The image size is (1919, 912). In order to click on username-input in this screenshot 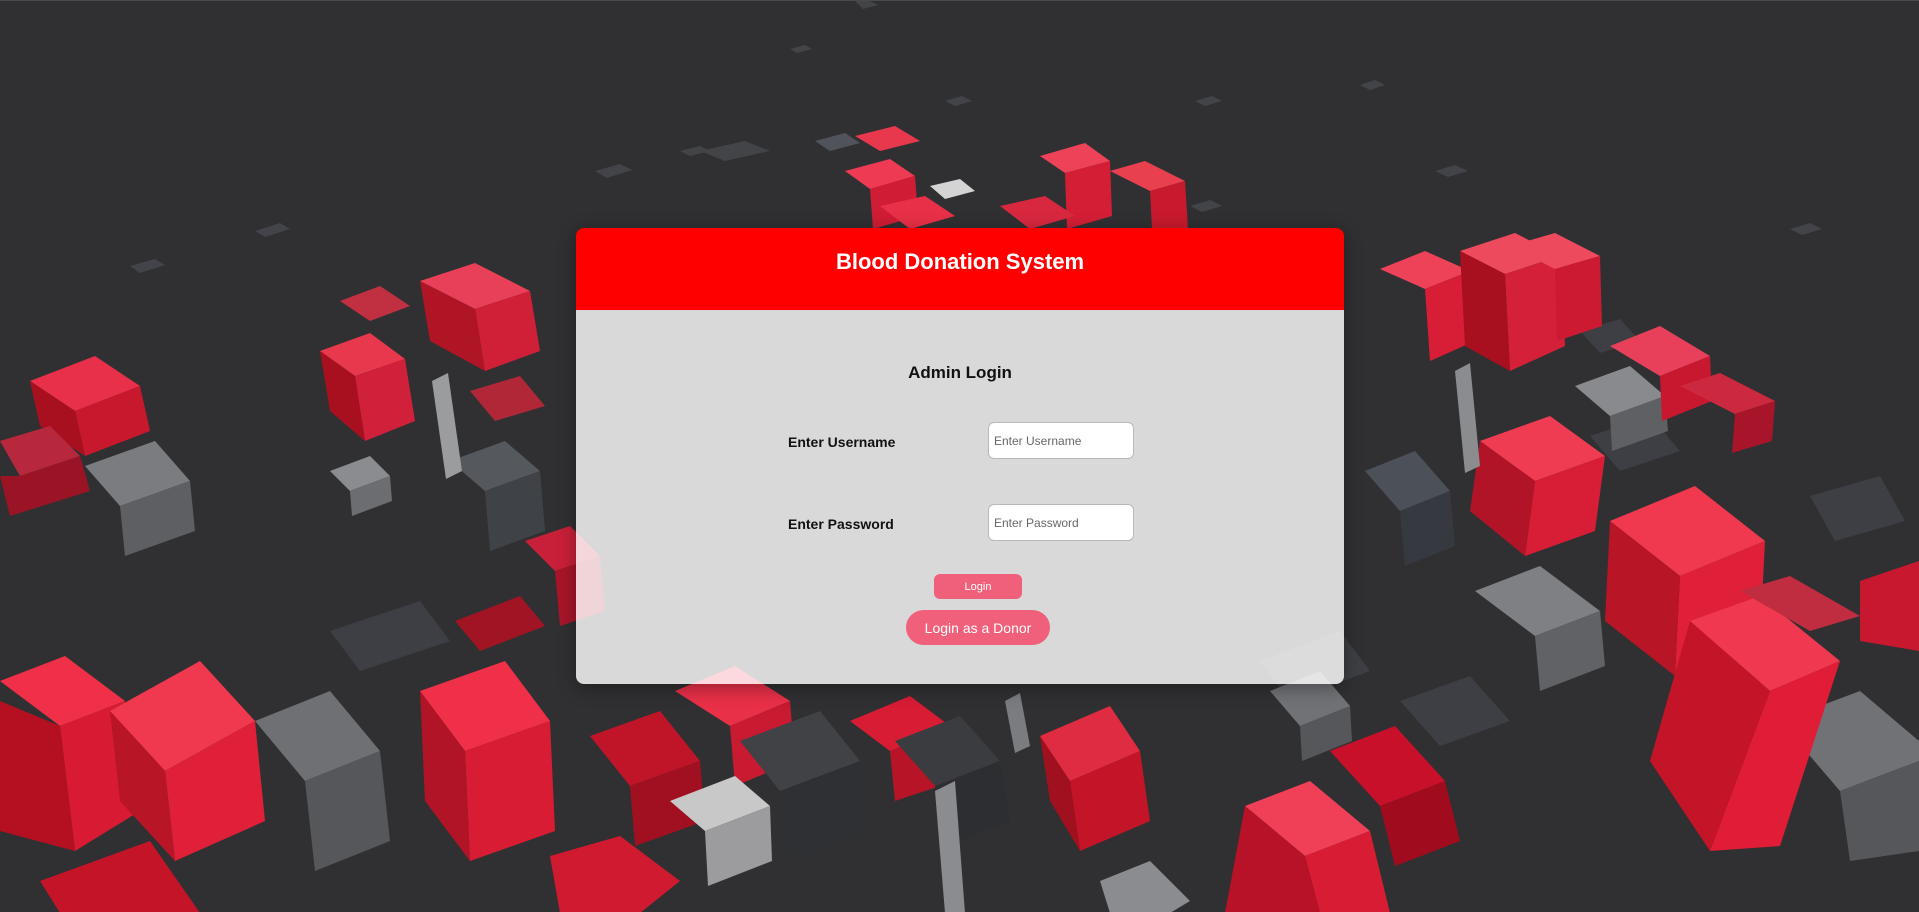, I will do `click(1061, 440)`.